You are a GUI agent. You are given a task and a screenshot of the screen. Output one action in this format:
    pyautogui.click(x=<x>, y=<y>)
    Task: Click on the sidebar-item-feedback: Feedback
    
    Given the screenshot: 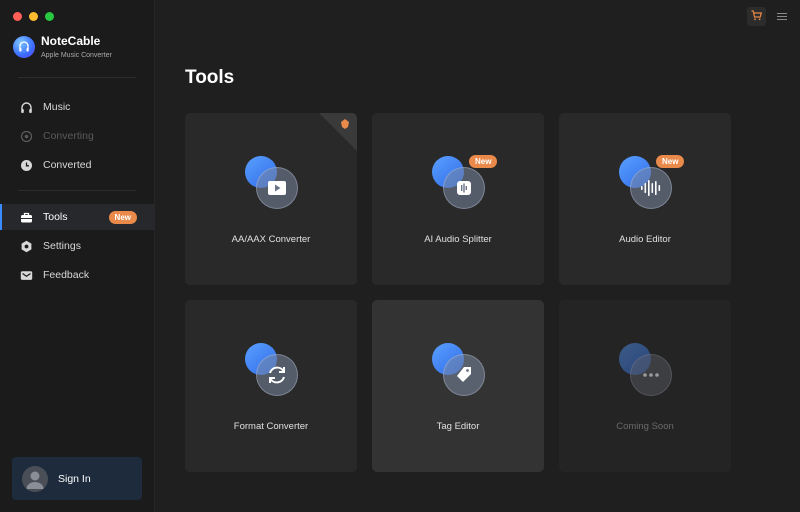 What is the action you would take?
    pyautogui.click(x=77, y=275)
    